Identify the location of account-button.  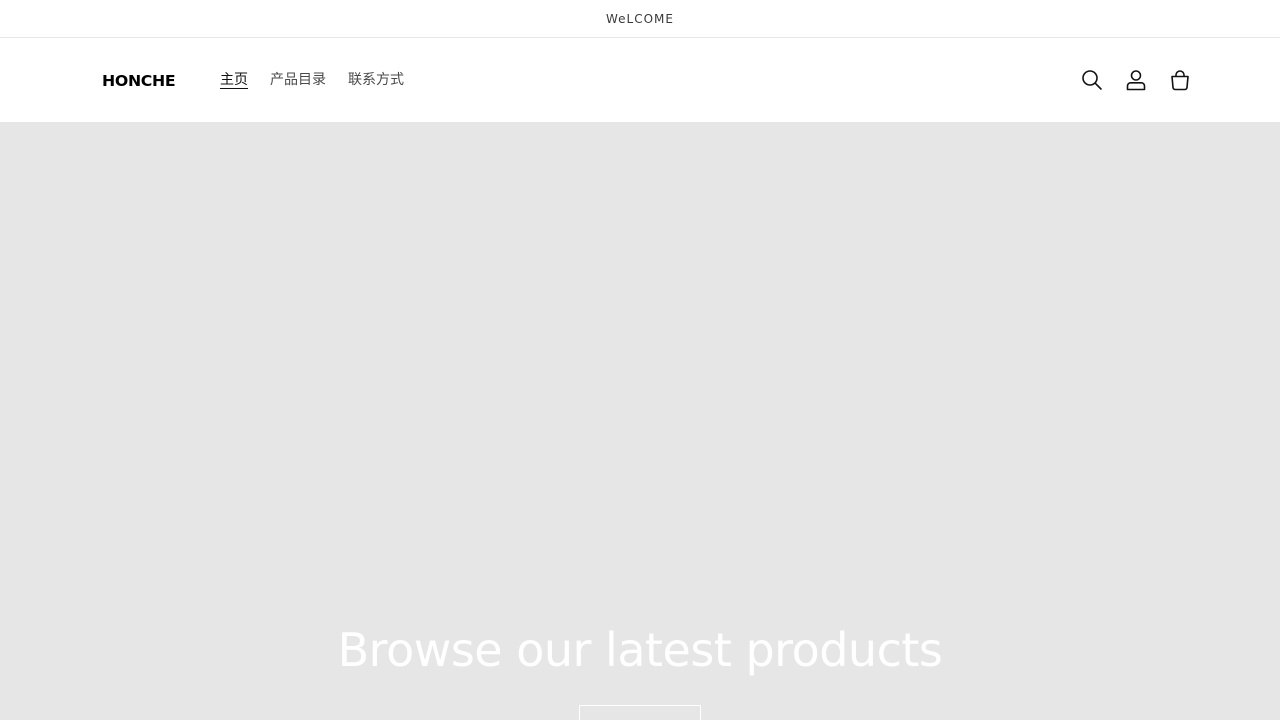
(1136, 80).